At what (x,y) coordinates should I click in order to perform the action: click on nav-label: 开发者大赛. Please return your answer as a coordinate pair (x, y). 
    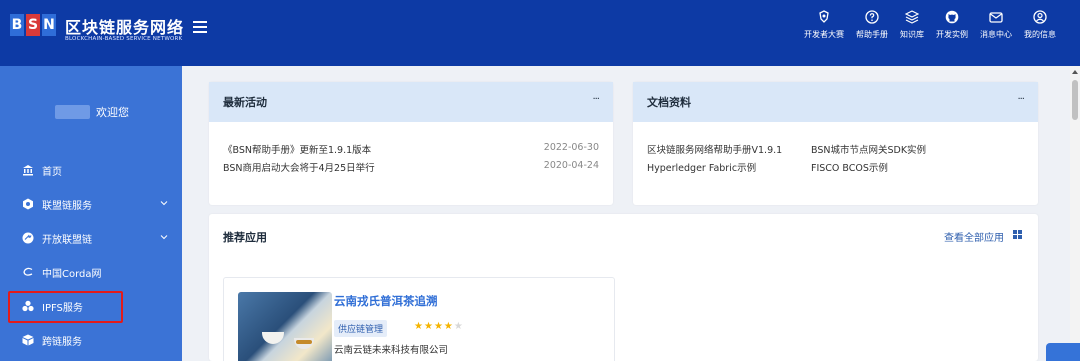
    Looking at the image, I should click on (824, 34).